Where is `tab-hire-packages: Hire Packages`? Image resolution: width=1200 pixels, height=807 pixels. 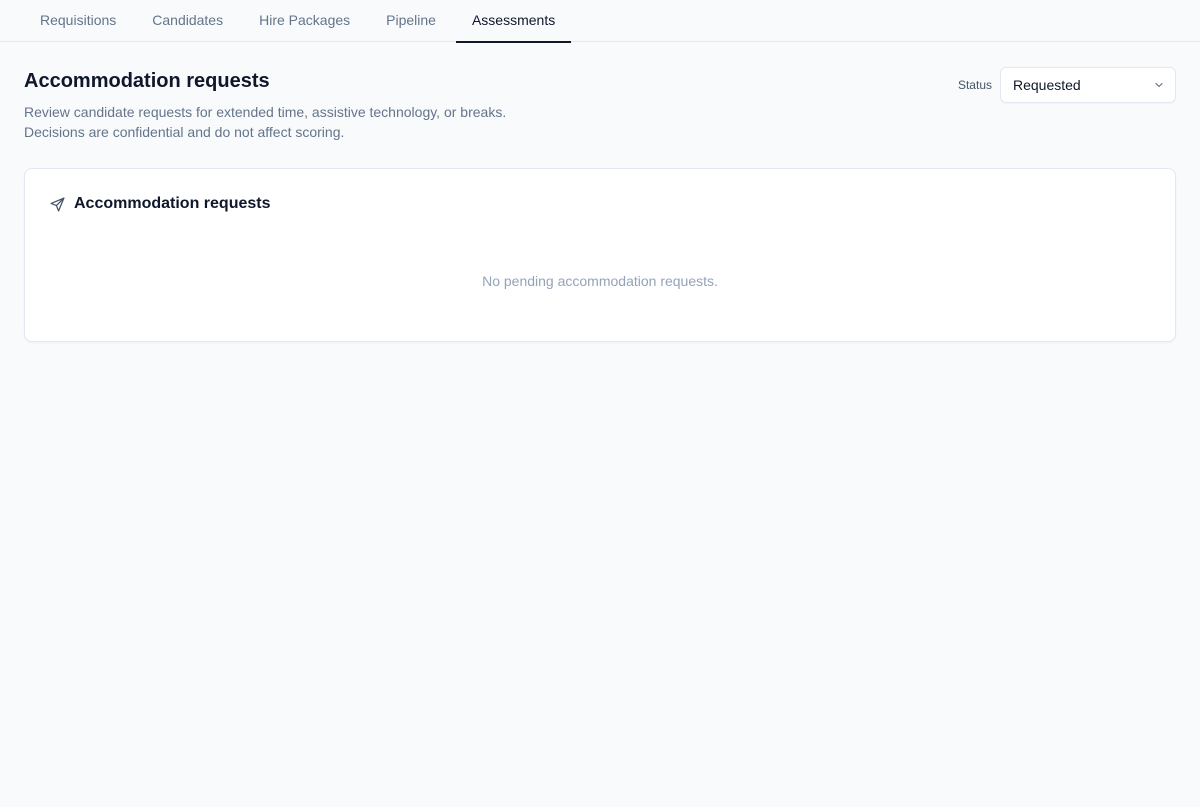
tab-hire-packages: Hire Packages is located at coordinates (304, 21).